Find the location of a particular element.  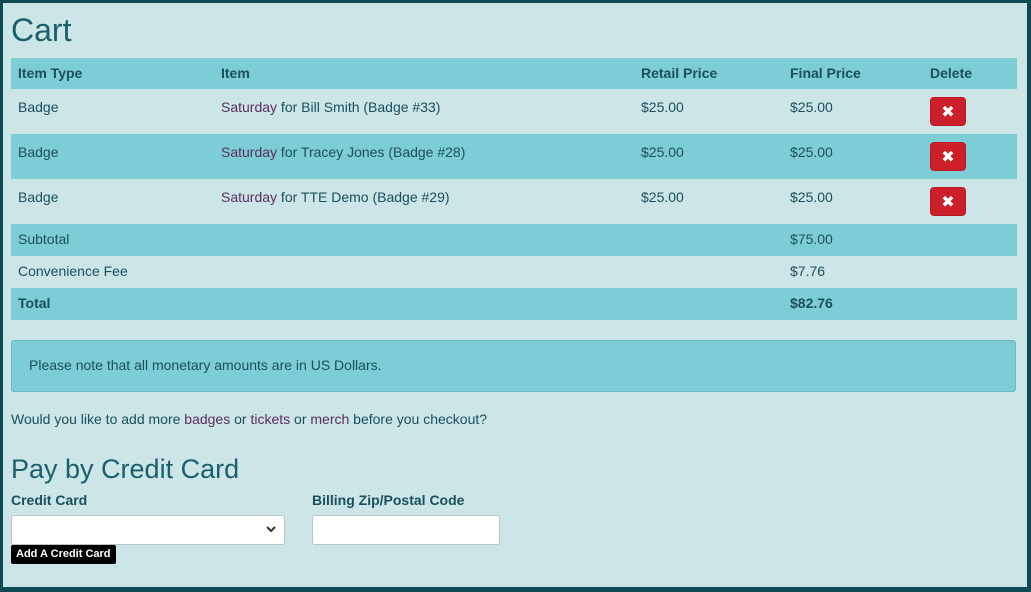

subtotal-label: Subtotal is located at coordinates (44, 239).